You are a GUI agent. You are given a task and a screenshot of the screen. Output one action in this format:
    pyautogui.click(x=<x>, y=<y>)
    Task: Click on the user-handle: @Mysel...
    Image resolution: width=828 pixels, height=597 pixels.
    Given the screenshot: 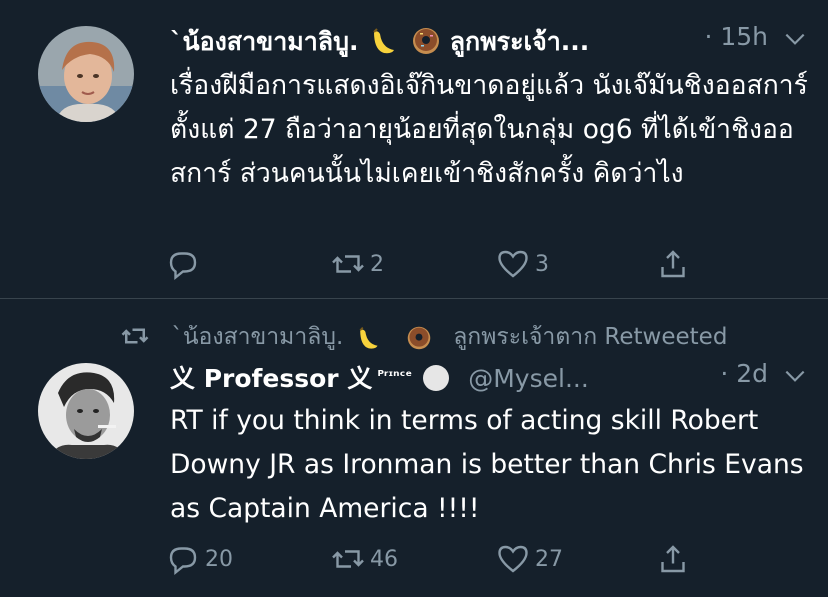 What is the action you would take?
    pyautogui.click(x=528, y=378)
    